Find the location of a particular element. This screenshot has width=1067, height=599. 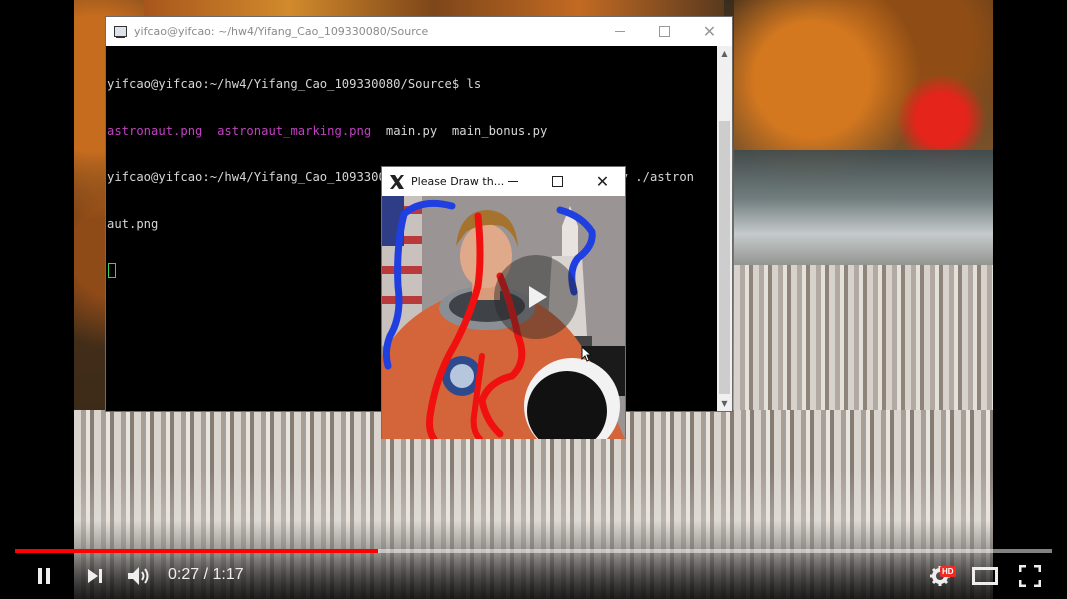

scroll-down-arrow-icon: ▼ is located at coordinates (724, 403).